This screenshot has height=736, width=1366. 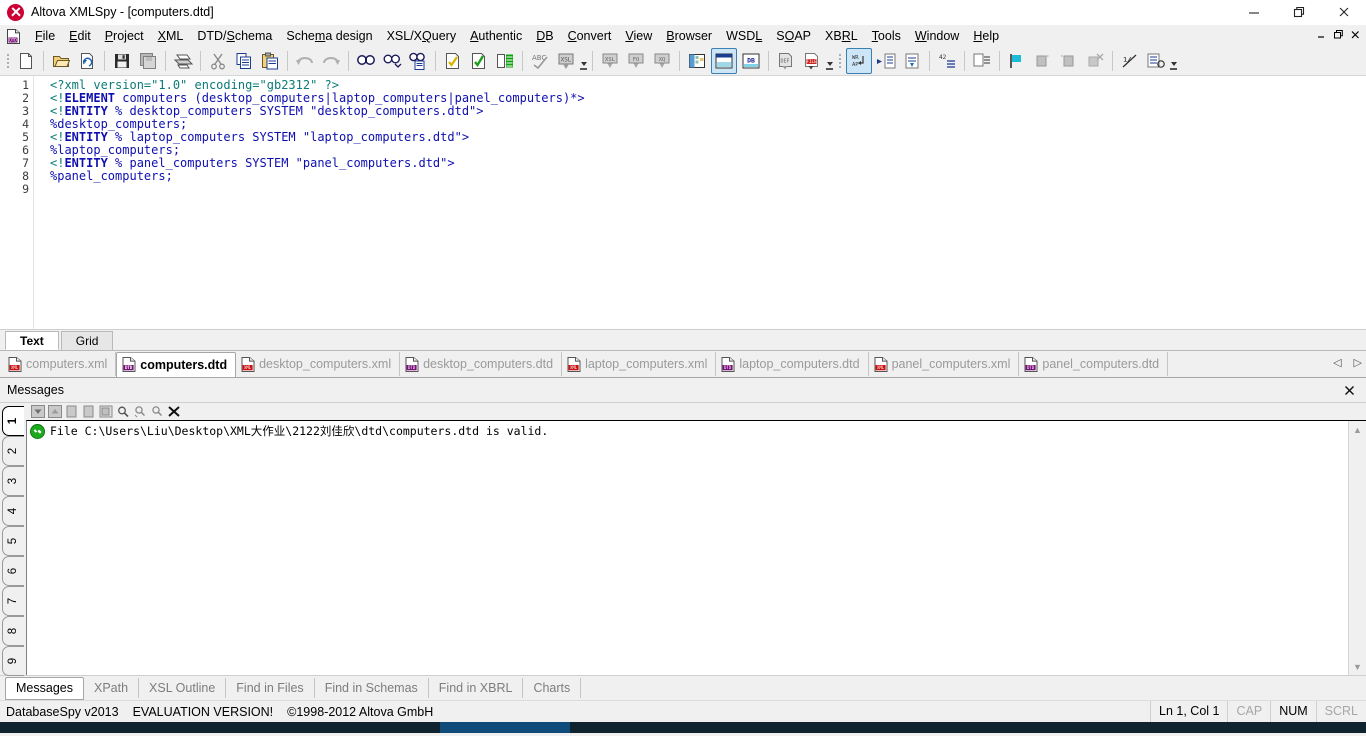 I want to click on find-icon, so click(x=123, y=411).